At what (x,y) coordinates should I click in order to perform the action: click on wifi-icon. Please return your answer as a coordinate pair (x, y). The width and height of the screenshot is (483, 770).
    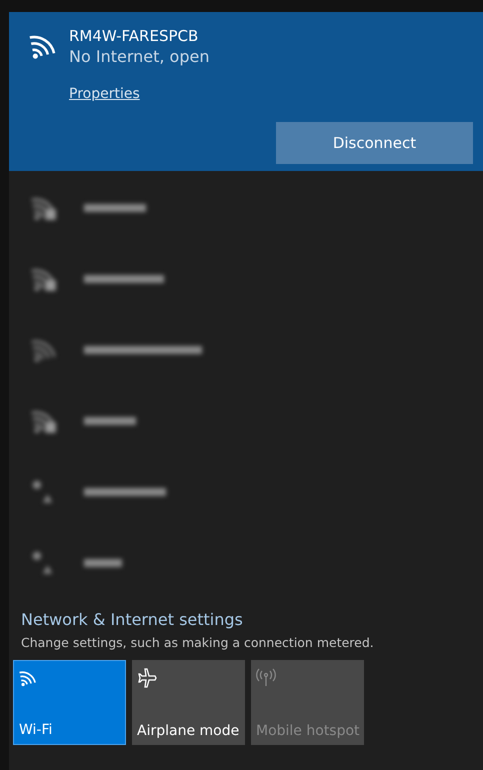
    Looking at the image, I should click on (28, 678).